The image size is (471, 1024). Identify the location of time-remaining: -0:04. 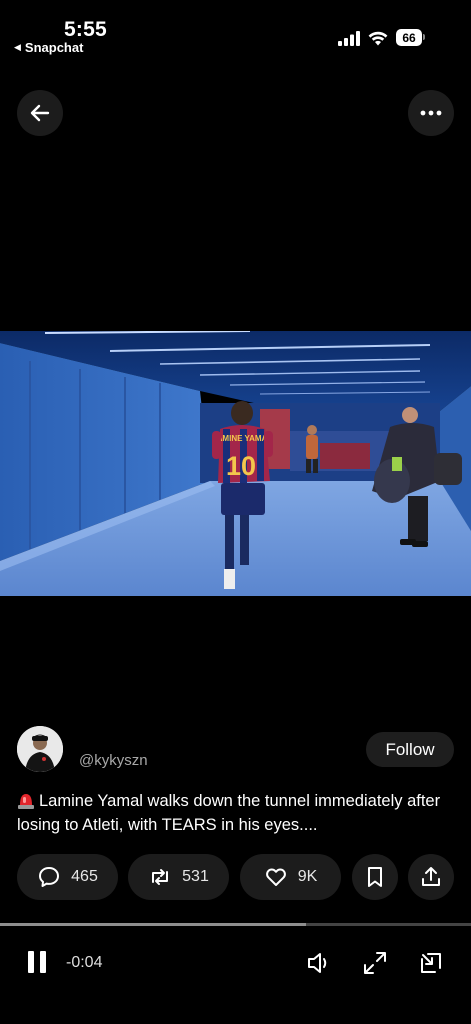
(84, 962).